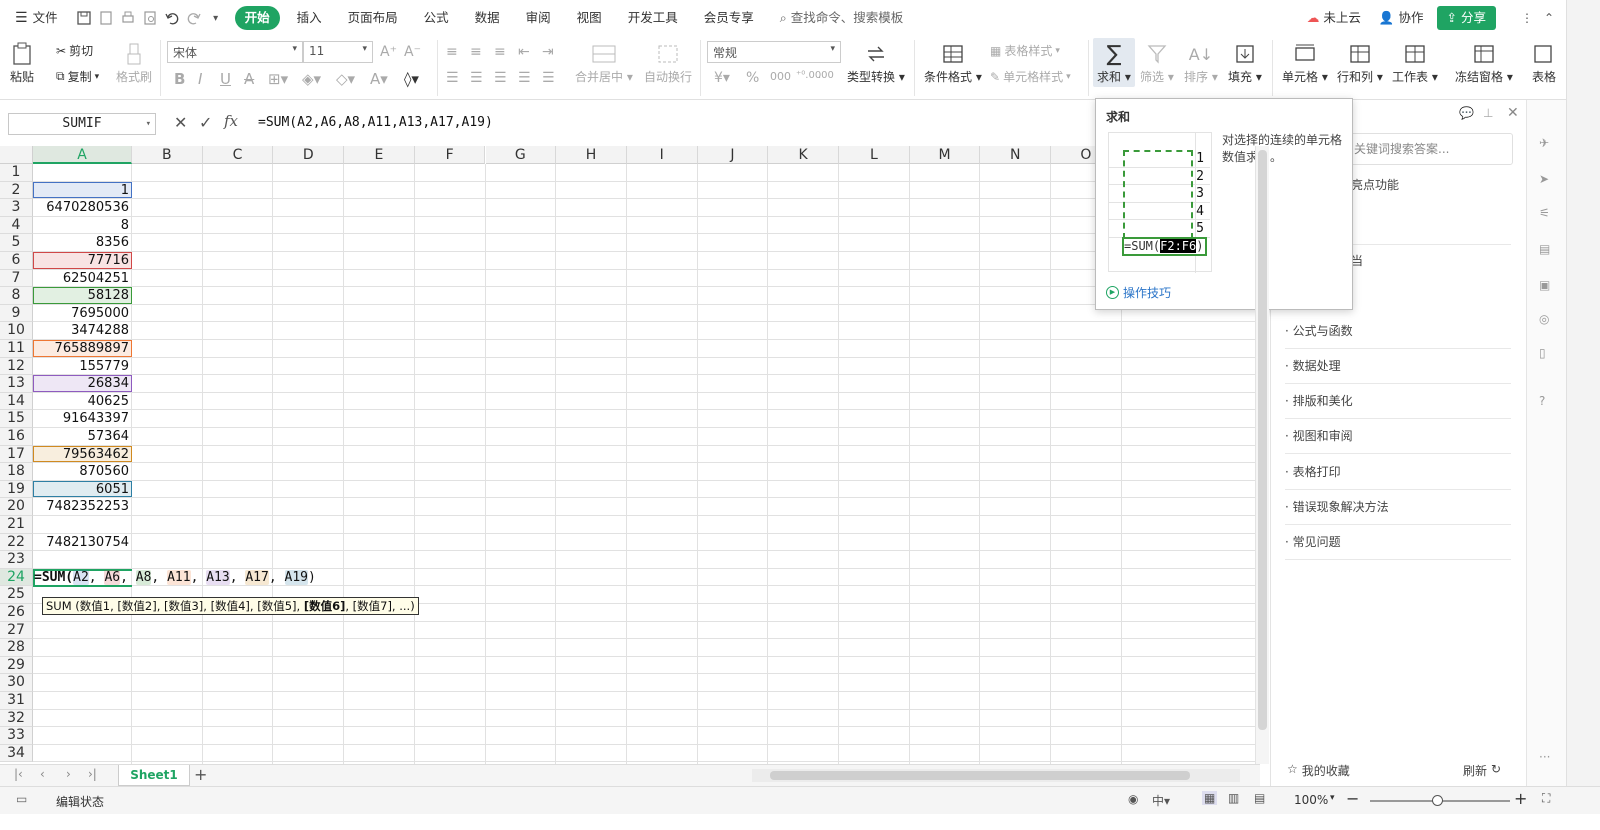 The image size is (1600, 830). I want to click on sliders-icon: ⚟, so click(1544, 213).